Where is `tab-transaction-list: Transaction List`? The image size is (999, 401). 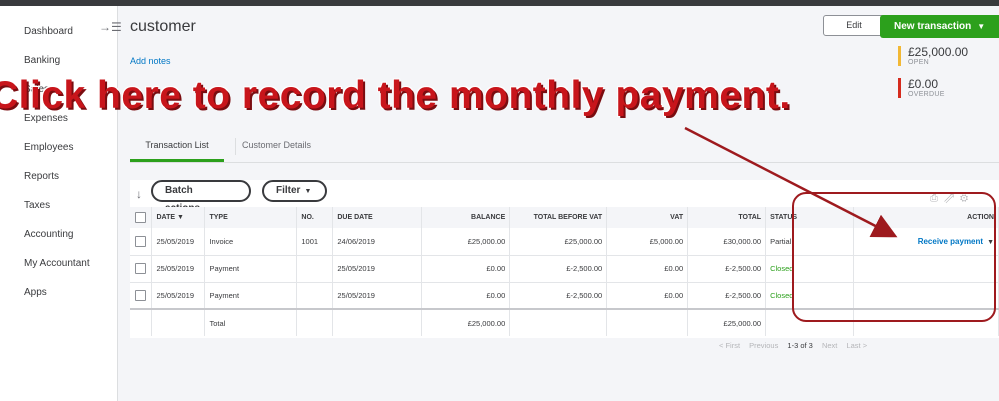 tab-transaction-list: Transaction List is located at coordinates (177, 151).